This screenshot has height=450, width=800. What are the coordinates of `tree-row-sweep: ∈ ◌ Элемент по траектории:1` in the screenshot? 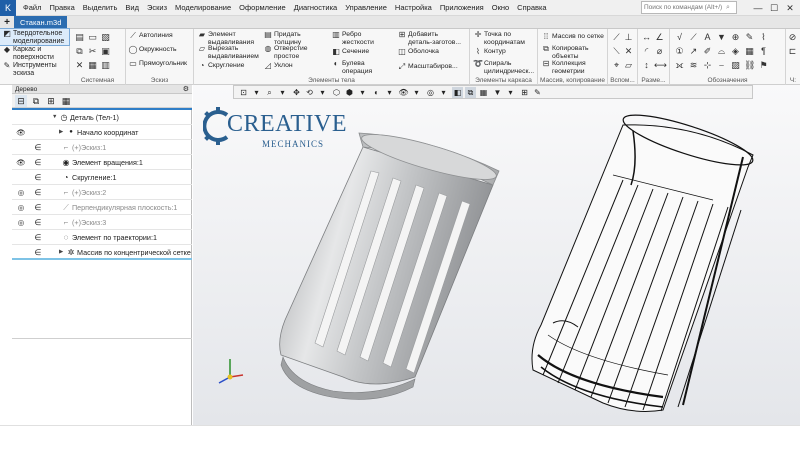 It's located at (102, 237).